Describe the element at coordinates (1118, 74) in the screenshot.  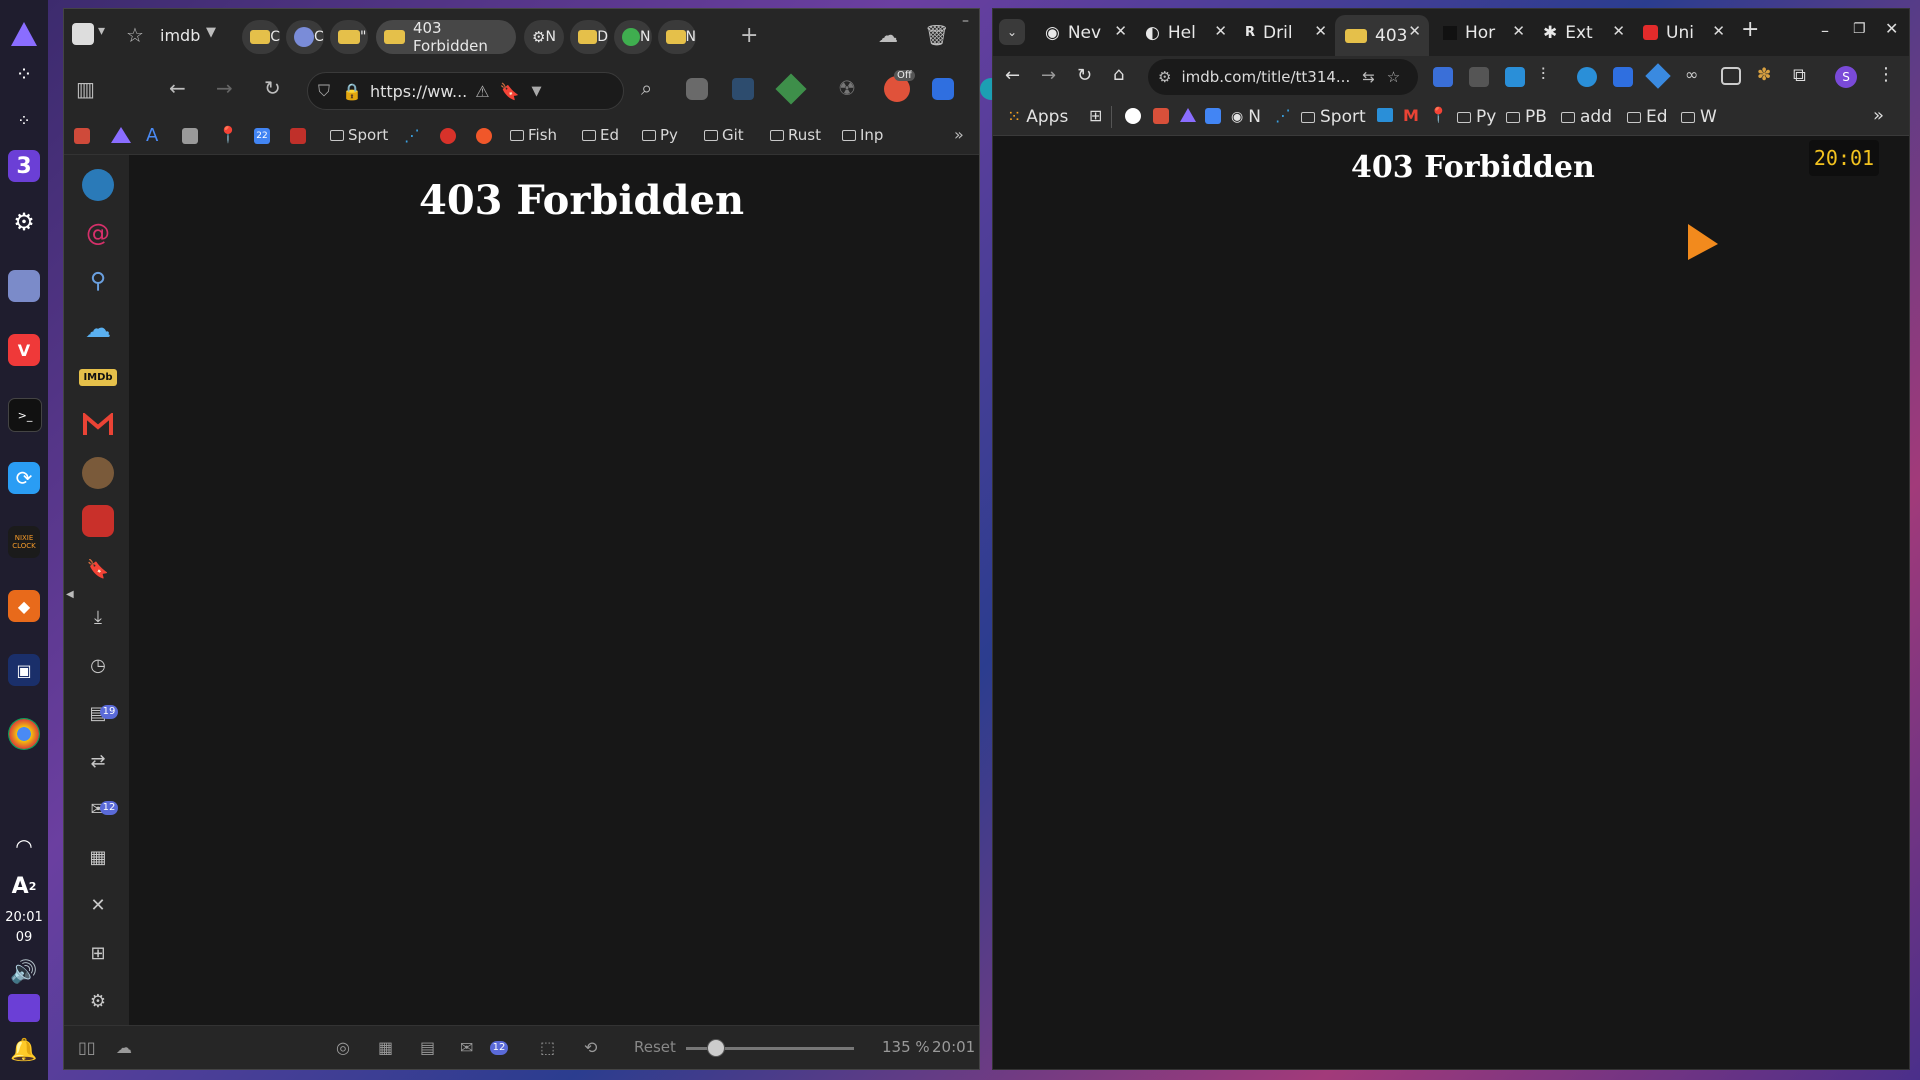
I see `home-icon: ⌂` at that location.